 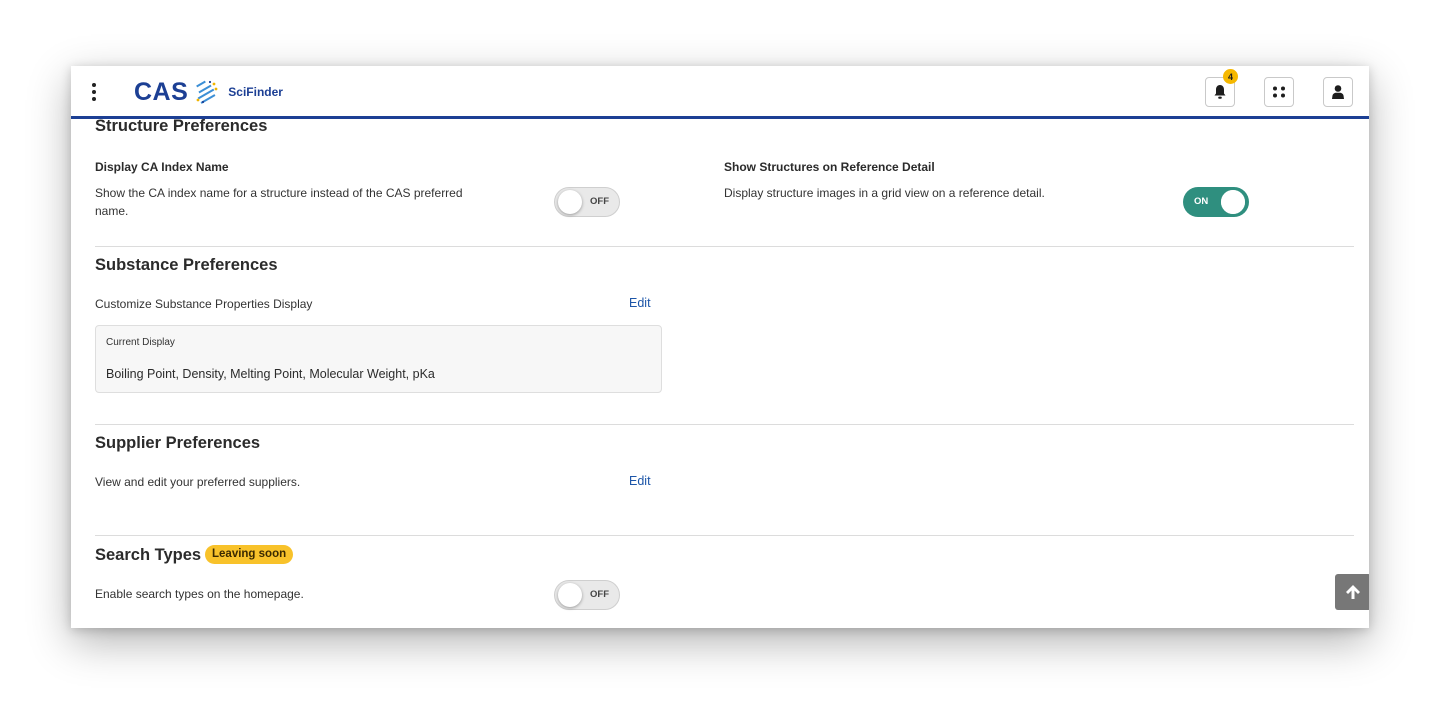 I want to click on search-types-title: Search Types, so click(x=148, y=555).